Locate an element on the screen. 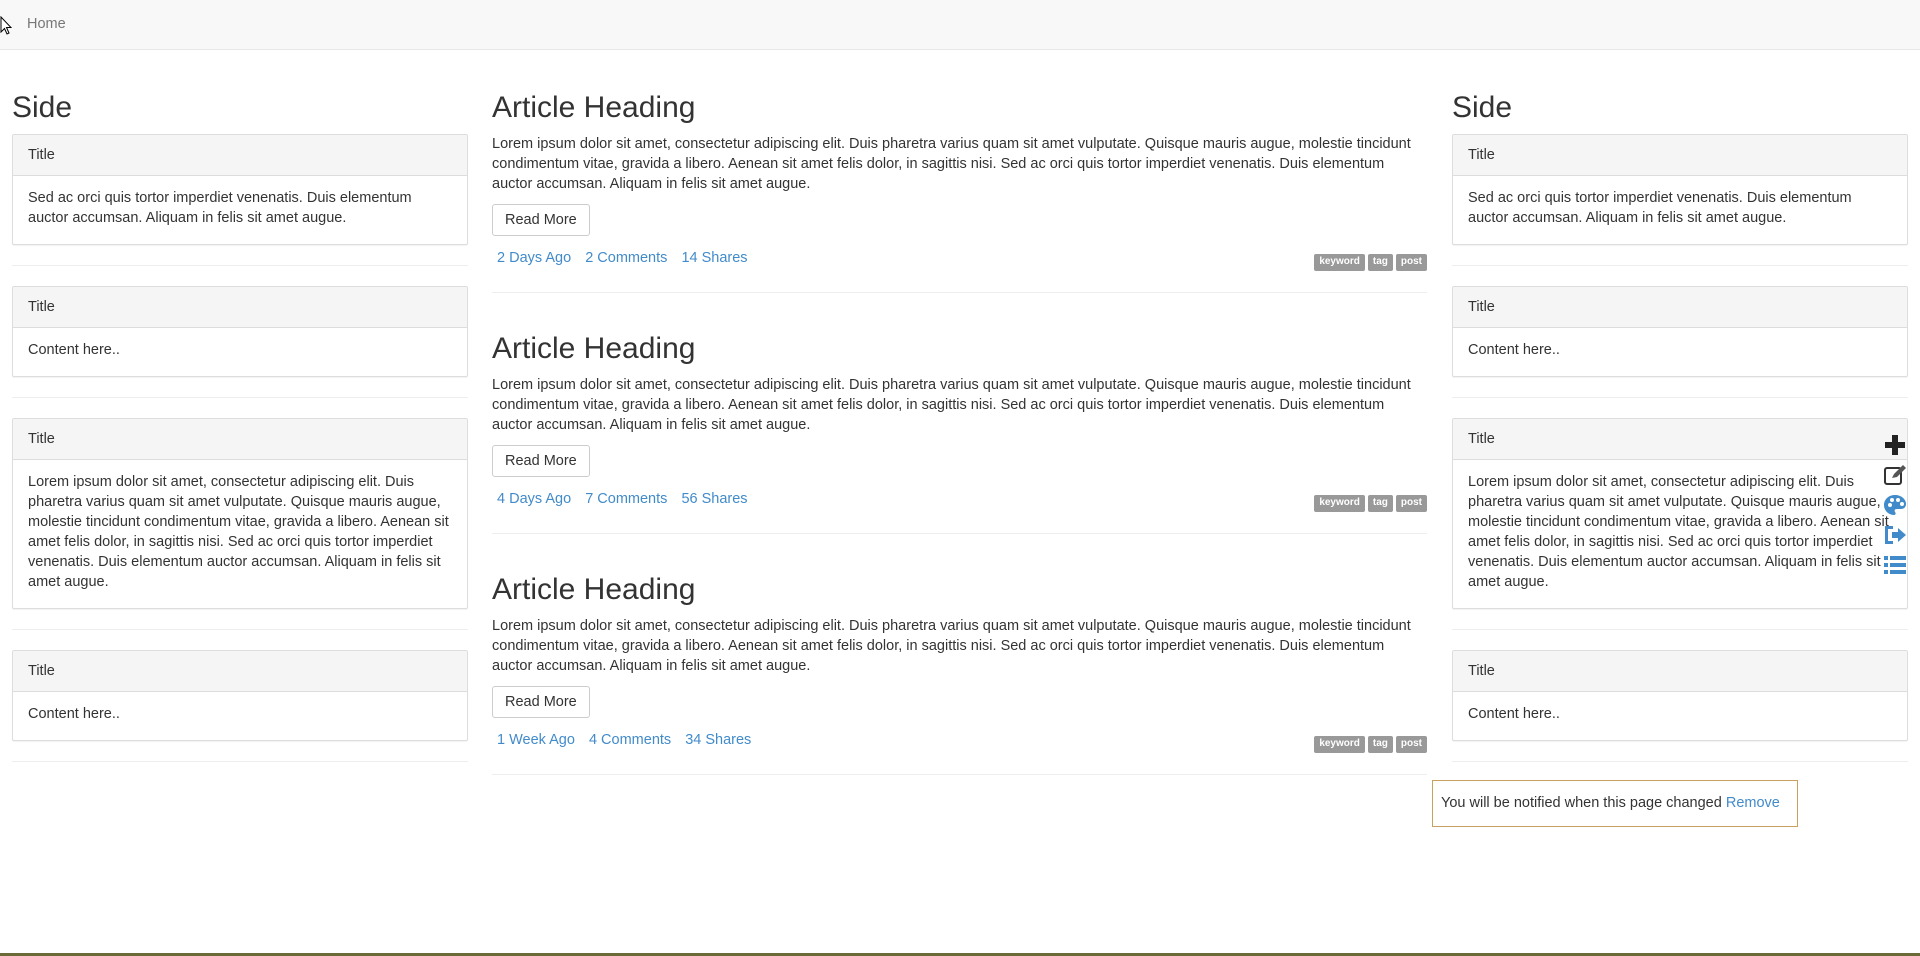  article-comments-link: 7 Comments is located at coordinates (626, 499).